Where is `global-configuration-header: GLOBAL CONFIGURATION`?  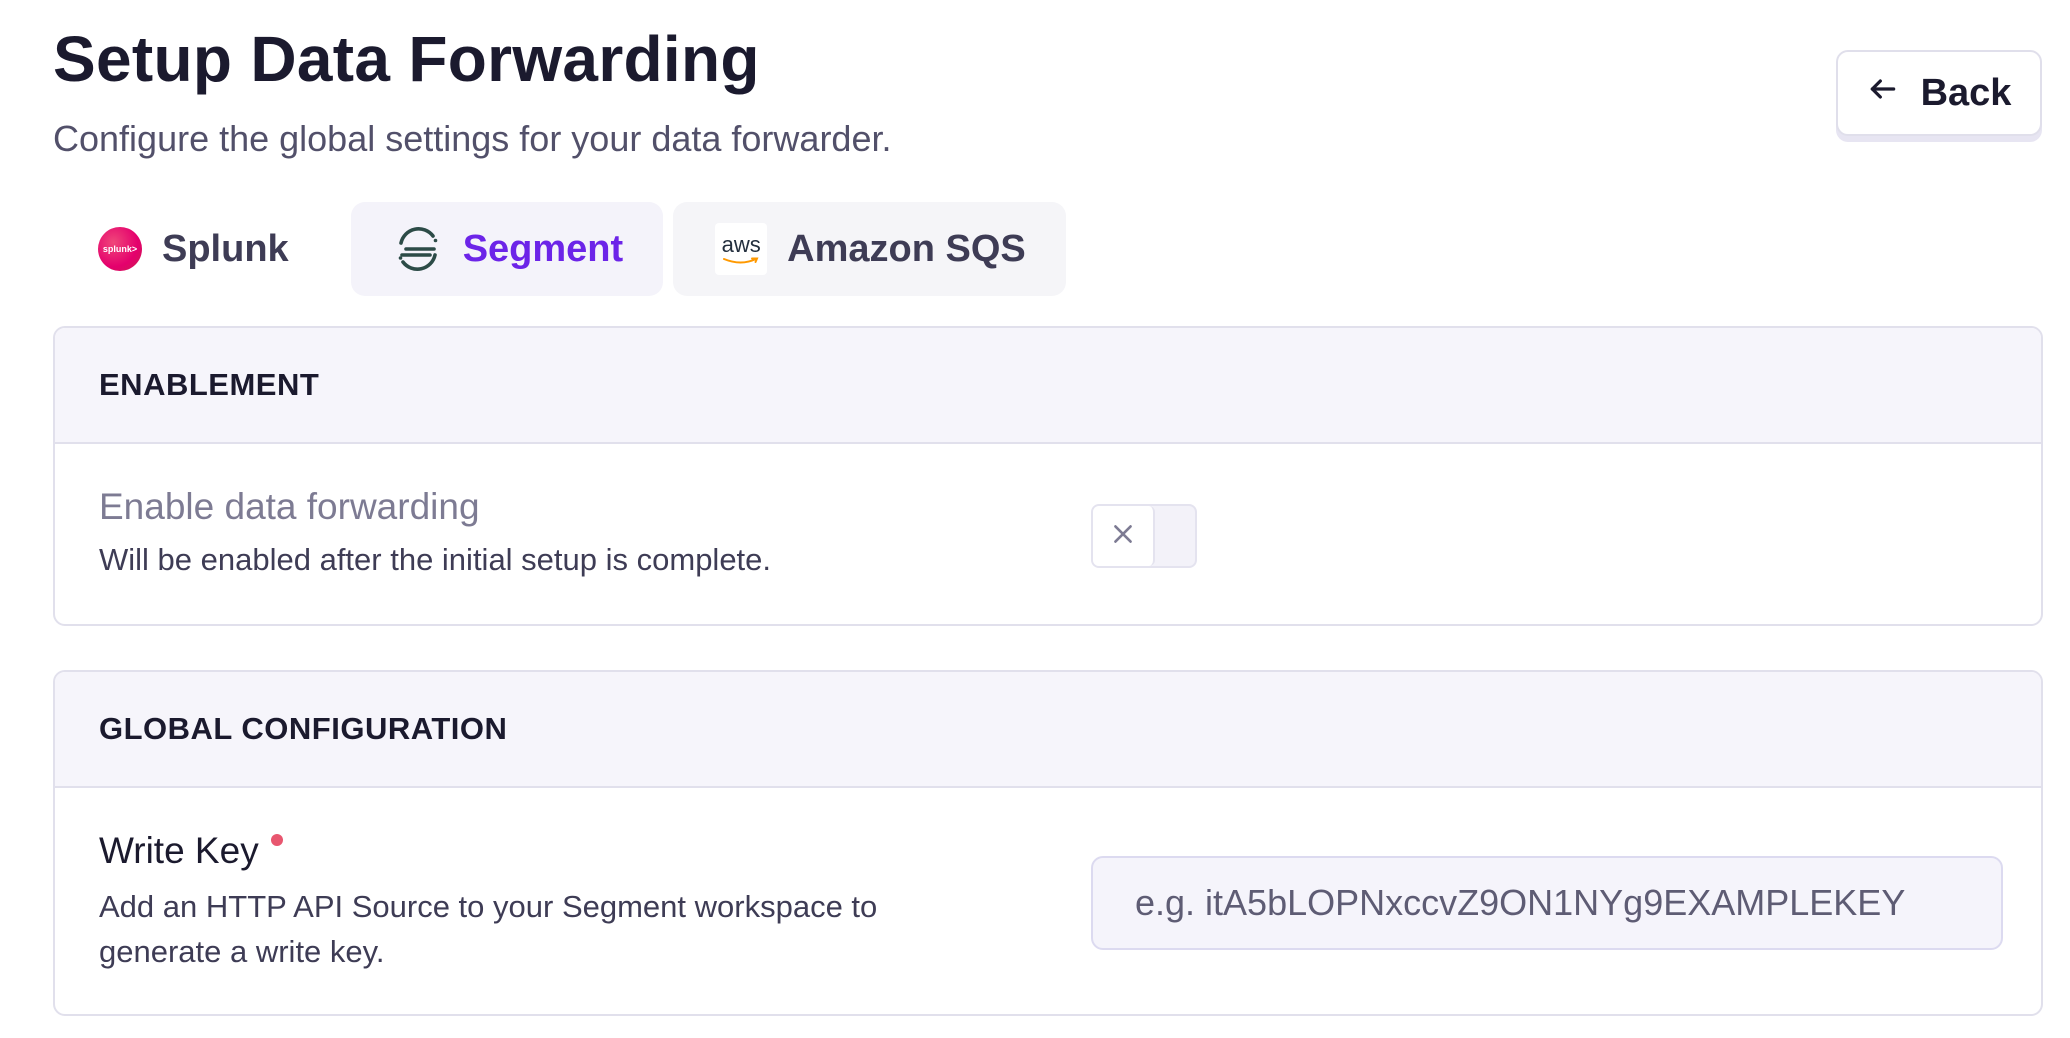
global-configuration-header: GLOBAL CONFIGURATION is located at coordinates (1048, 730).